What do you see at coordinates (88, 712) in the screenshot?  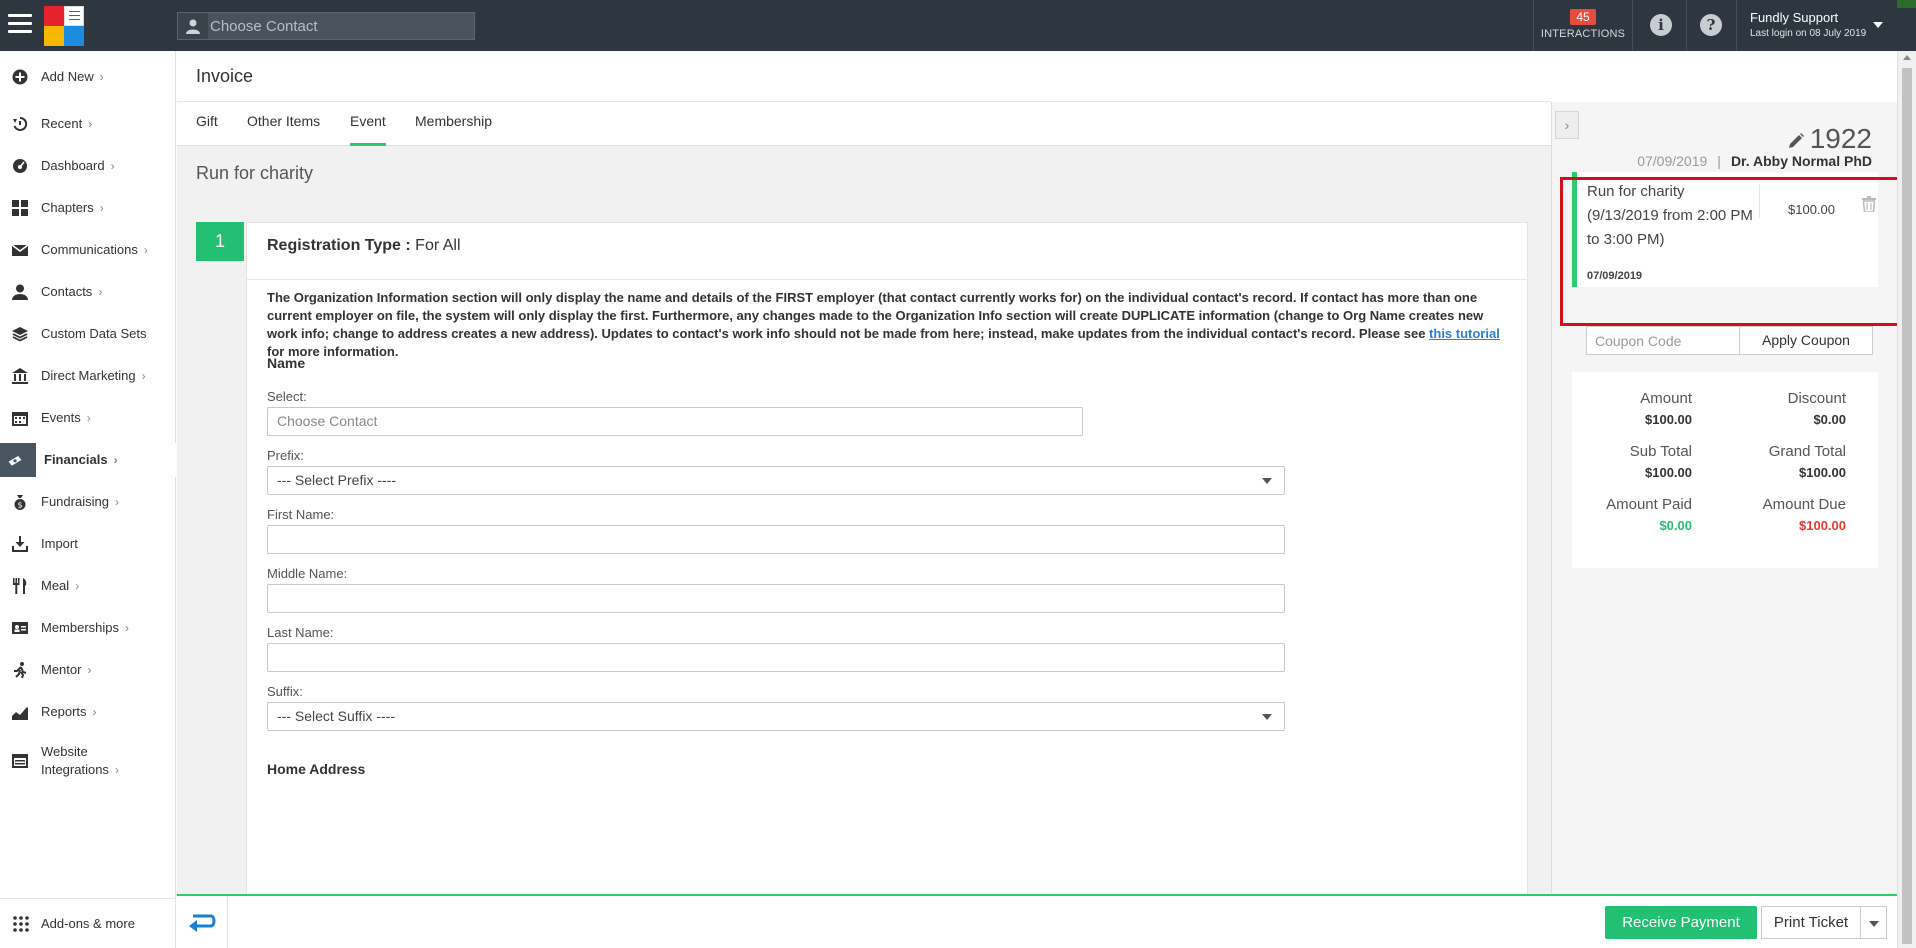 I see `sidebar-item-reports: Reports ›` at bounding box center [88, 712].